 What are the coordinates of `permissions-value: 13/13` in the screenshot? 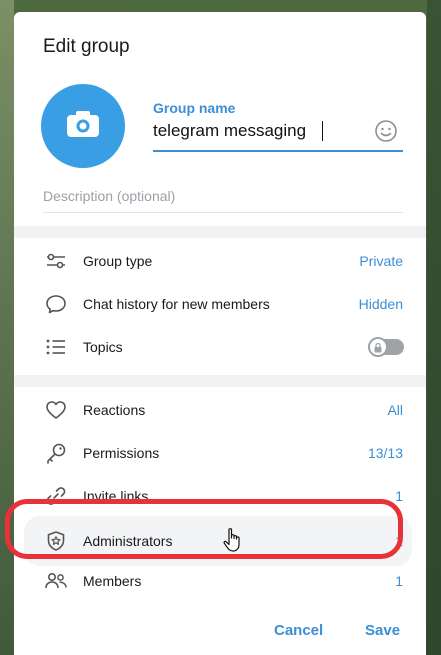 It's located at (385, 453).